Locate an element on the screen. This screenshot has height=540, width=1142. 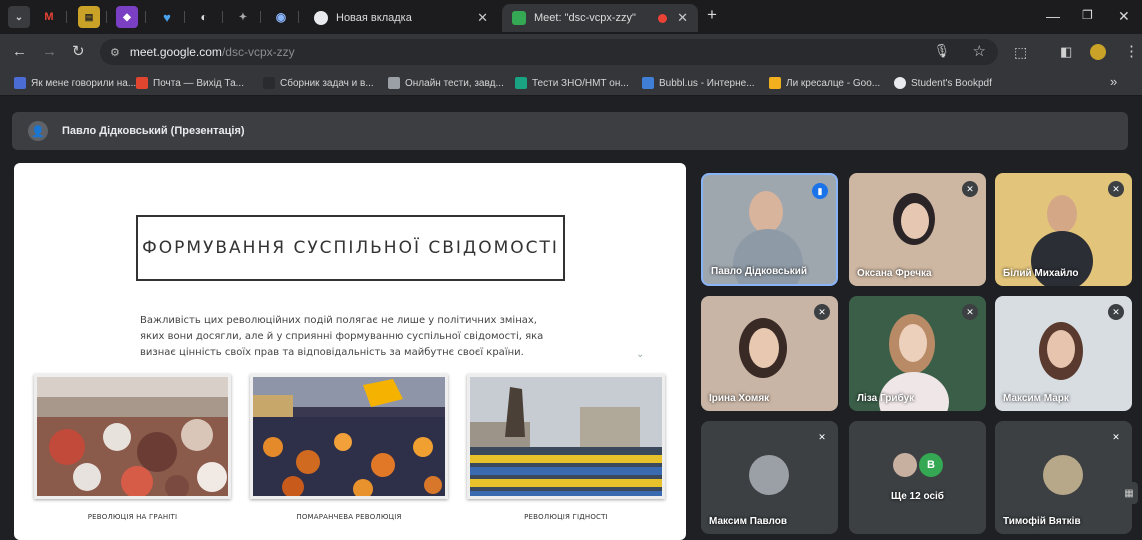
participant-tile: ✕ Максим Марк is located at coordinates (1063, 353).